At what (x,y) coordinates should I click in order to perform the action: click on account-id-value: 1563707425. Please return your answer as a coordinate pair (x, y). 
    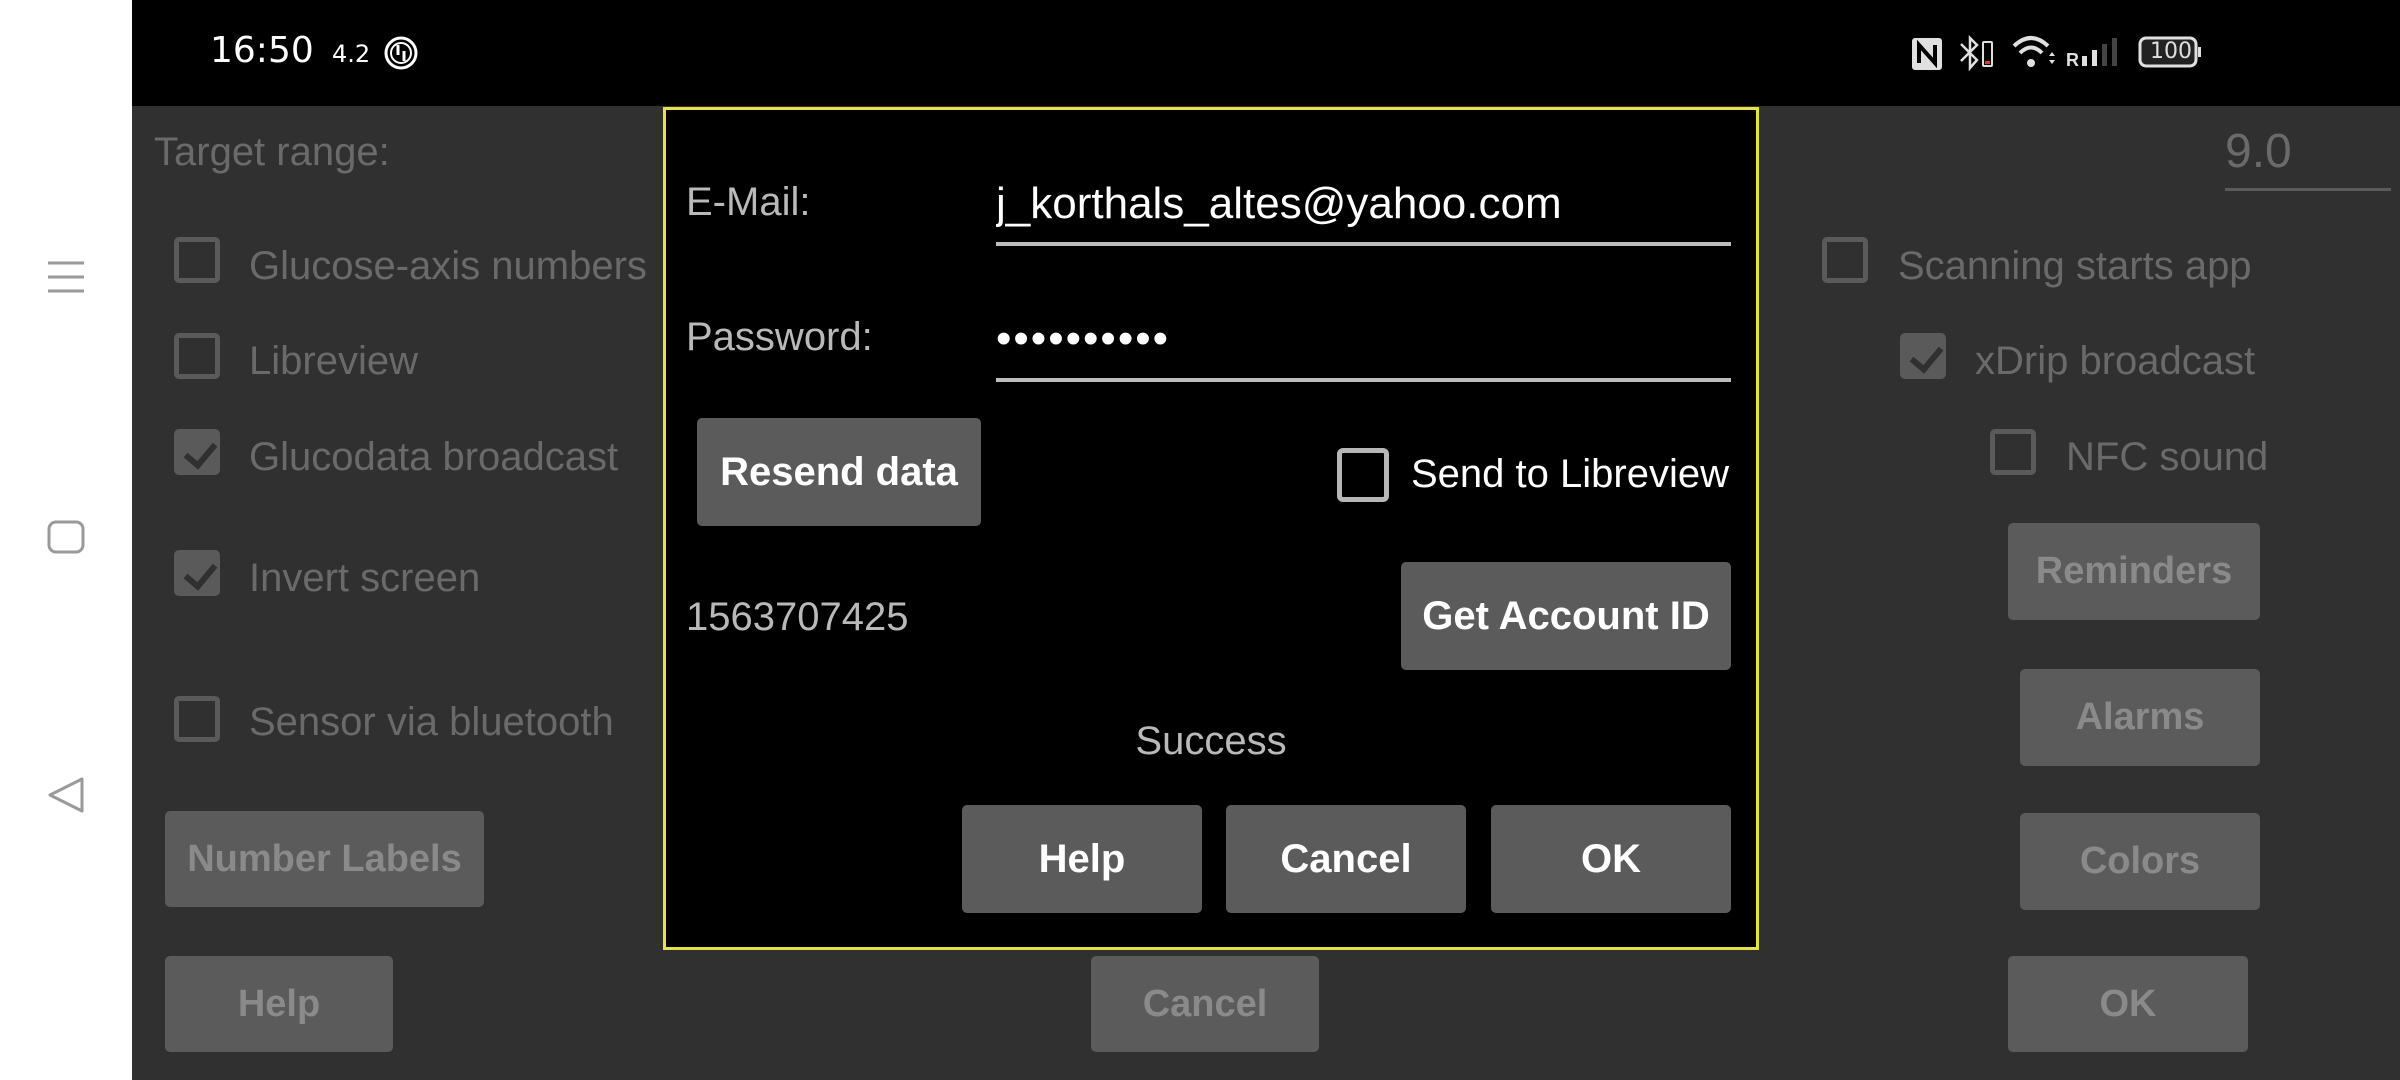
    Looking at the image, I should click on (797, 617).